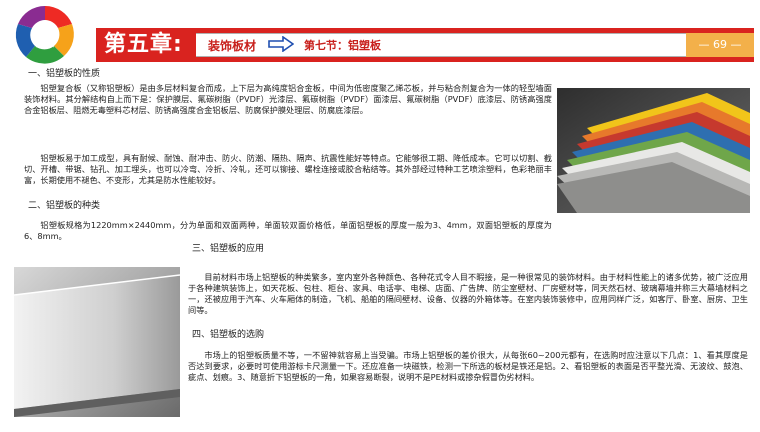 This screenshot has width=760, height=432. What do you see at coordinates (64, 74) in the screenshot?
I see `section-heading-1: 一、铝塑板的性质` at bounding box center [64, 74].